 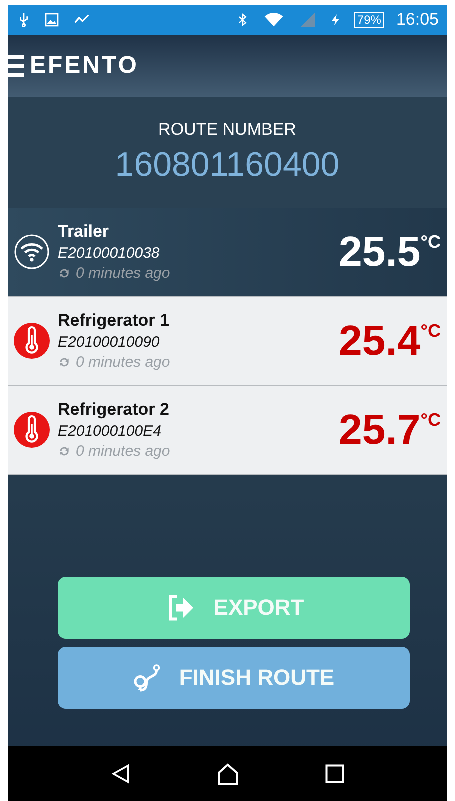 What do you see at coordinates (84, 66) in the screenshot?
I see `app-logo: EFENTO` at bounding box center [84, 66].